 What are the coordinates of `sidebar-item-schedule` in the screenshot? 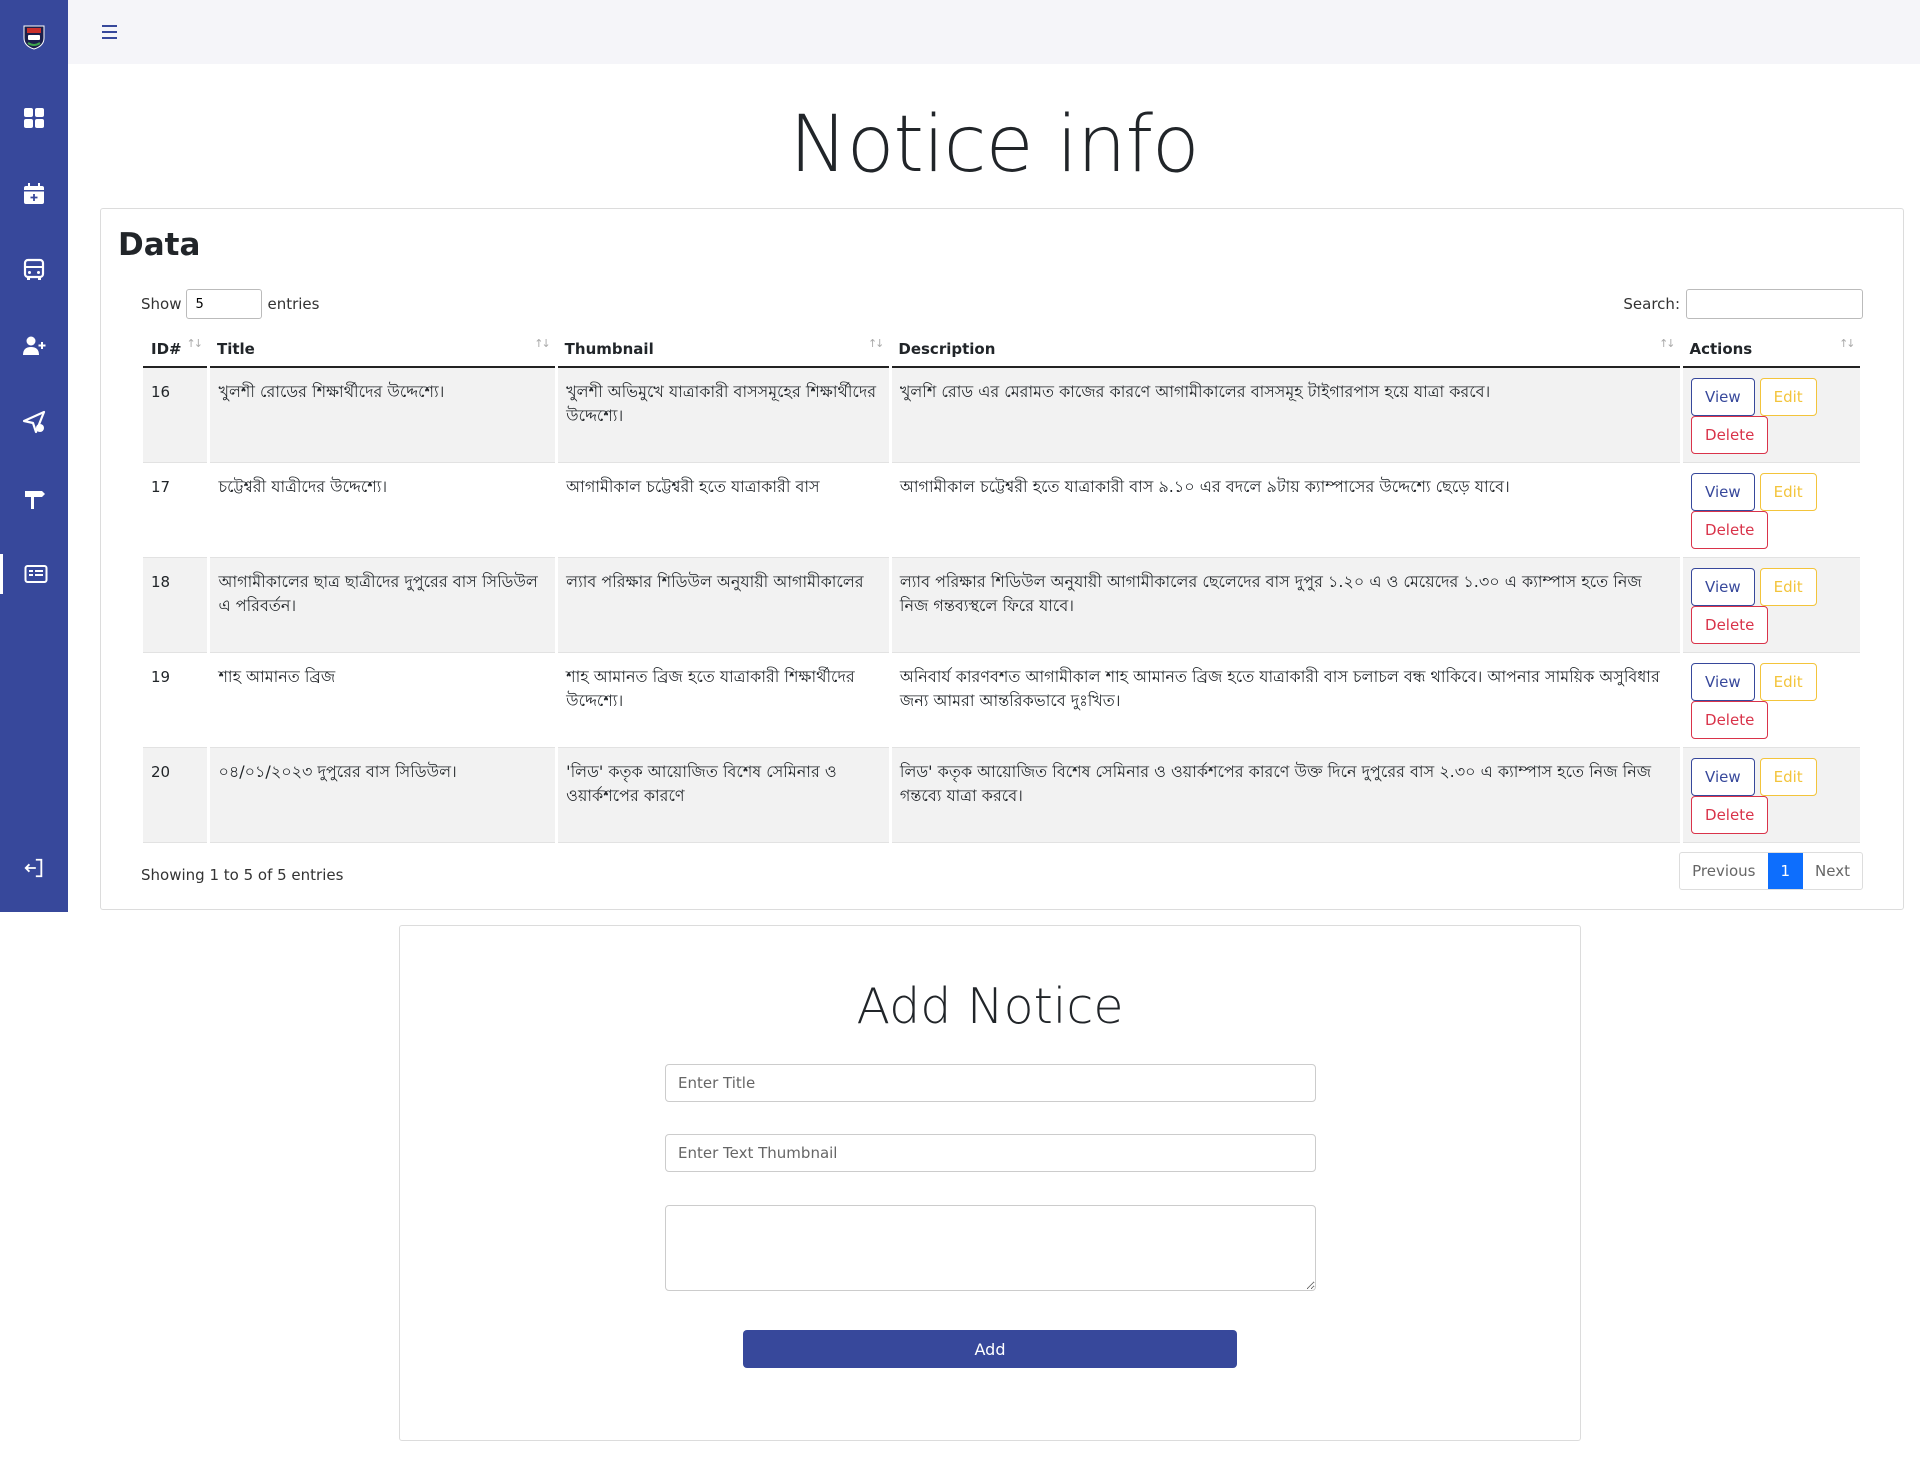 It's located at (34, 194).